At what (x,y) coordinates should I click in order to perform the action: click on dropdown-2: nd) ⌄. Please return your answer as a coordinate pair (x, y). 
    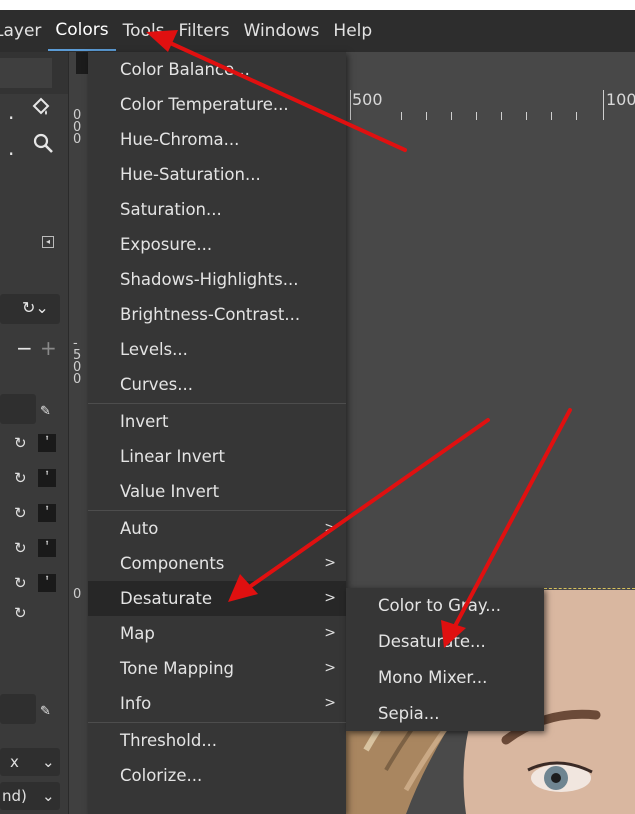
    Looking at the image, I should click on (30, 796).